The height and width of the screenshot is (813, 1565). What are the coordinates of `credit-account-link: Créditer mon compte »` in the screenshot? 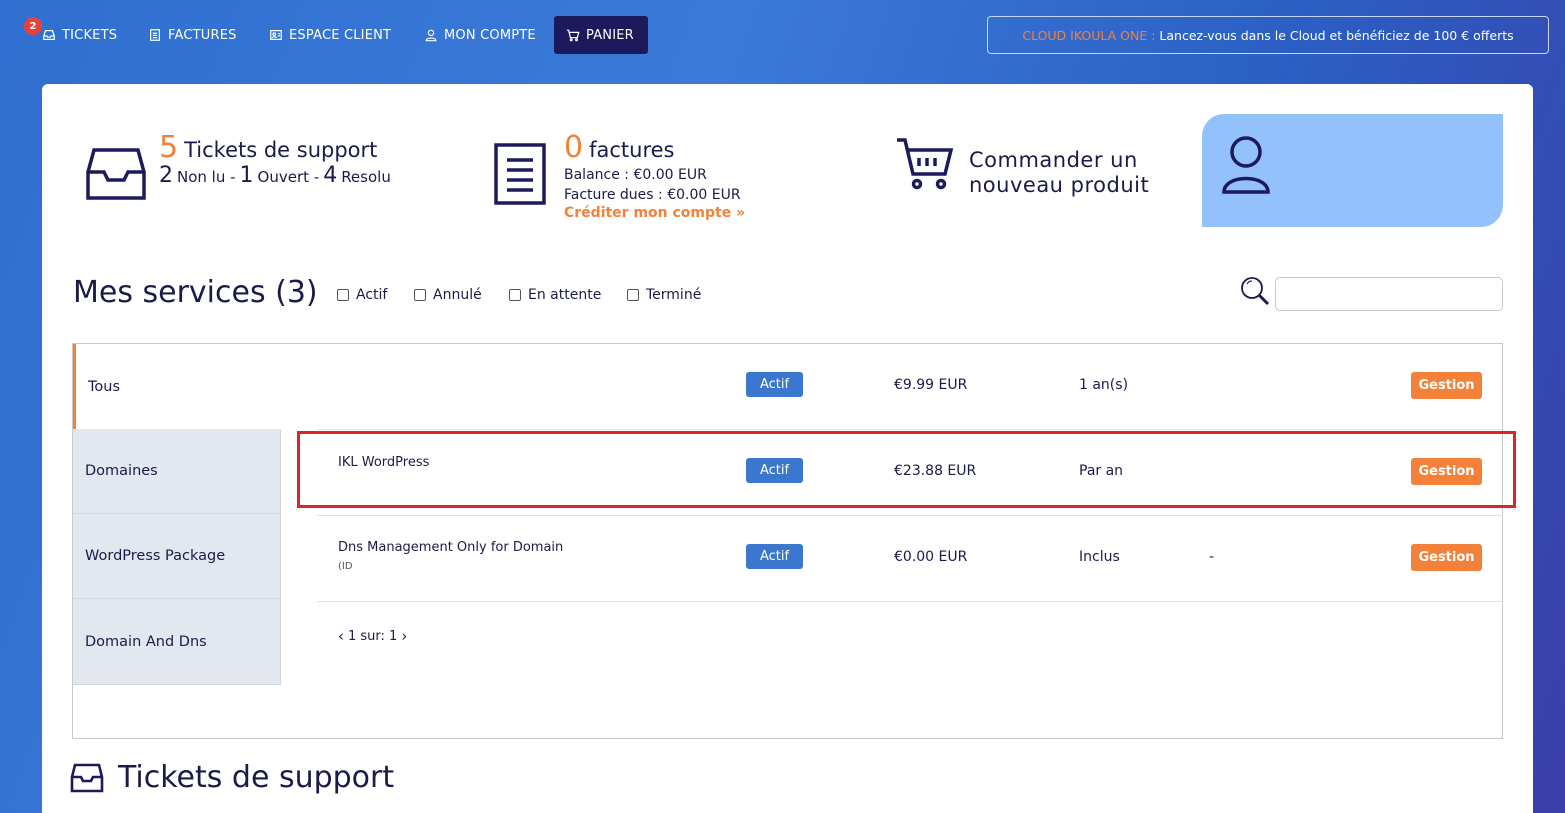 It's located at (654, 213).